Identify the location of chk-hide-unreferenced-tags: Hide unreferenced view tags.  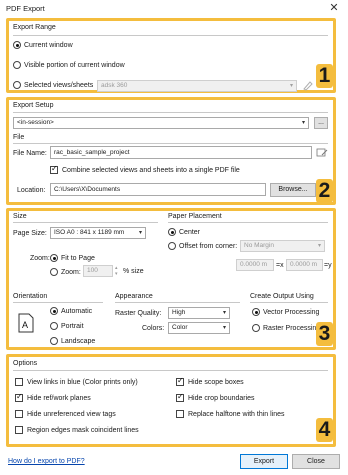
(65, 414).